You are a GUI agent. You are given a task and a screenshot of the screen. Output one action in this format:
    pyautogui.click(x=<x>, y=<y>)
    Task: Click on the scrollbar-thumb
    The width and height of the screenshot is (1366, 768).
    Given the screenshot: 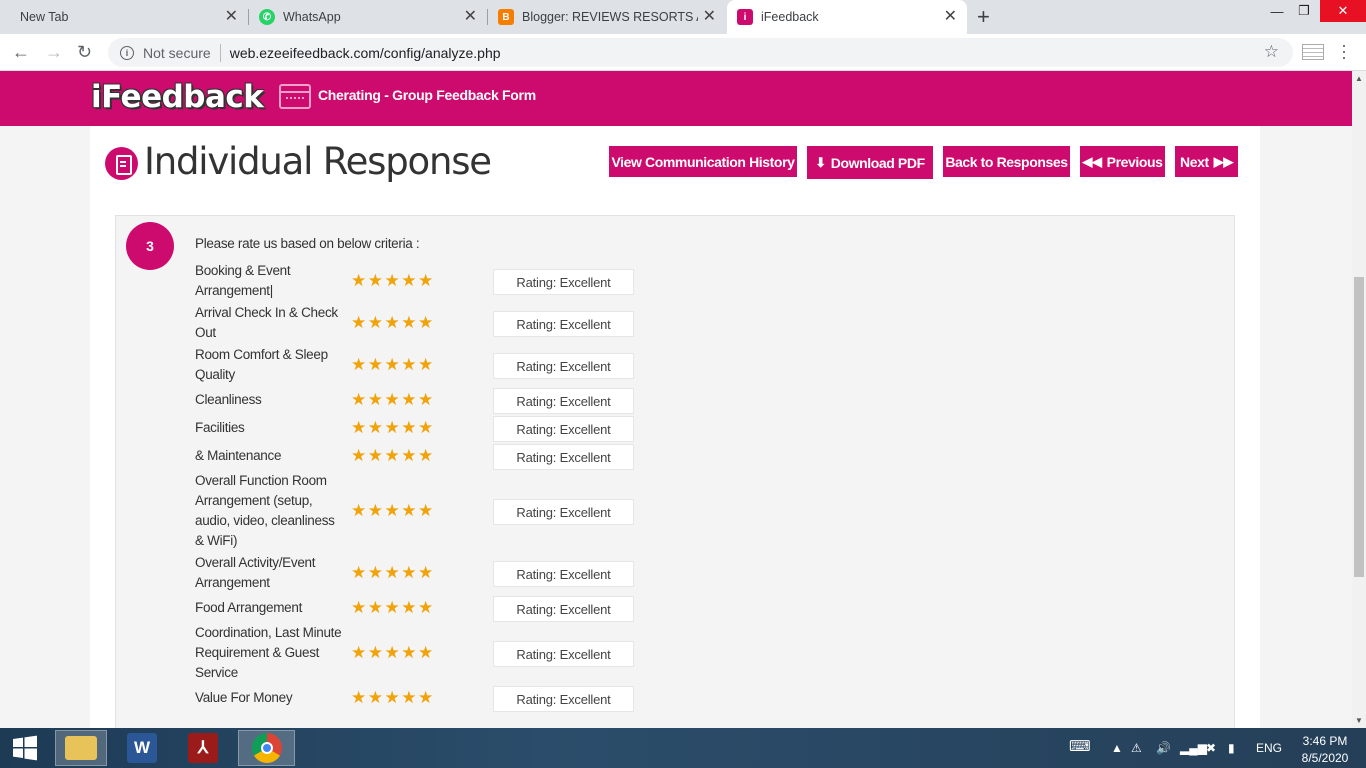 What is the action you would take?
    pyautogui.click(x=1359, y=427)
    